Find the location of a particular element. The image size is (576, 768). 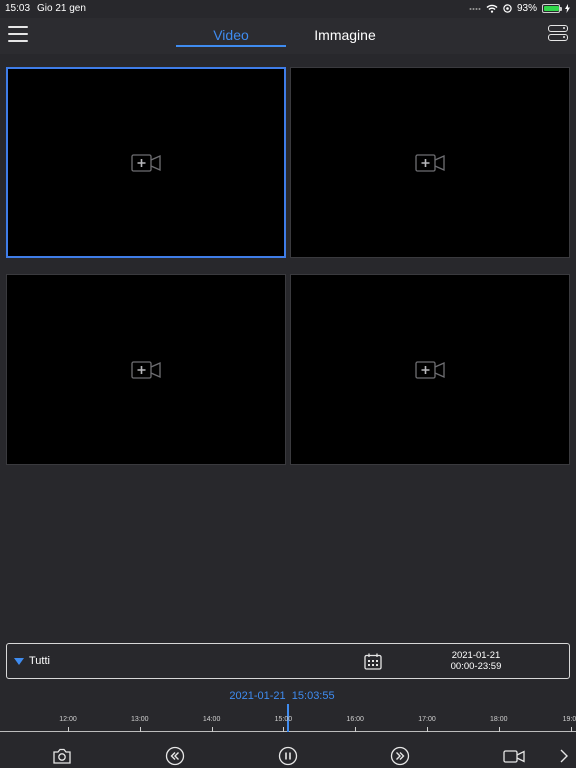

filter-dropdown: Tutti is located at coordinates (39, 661).